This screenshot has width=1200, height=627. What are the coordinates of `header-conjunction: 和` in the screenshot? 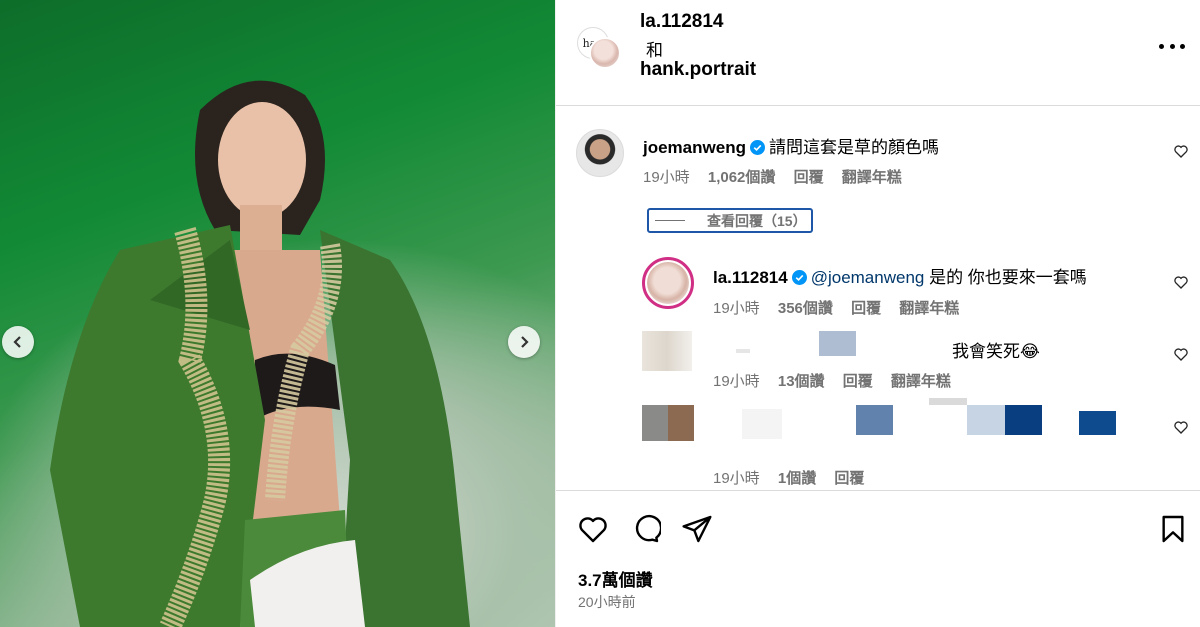 It's located at (654, 50).